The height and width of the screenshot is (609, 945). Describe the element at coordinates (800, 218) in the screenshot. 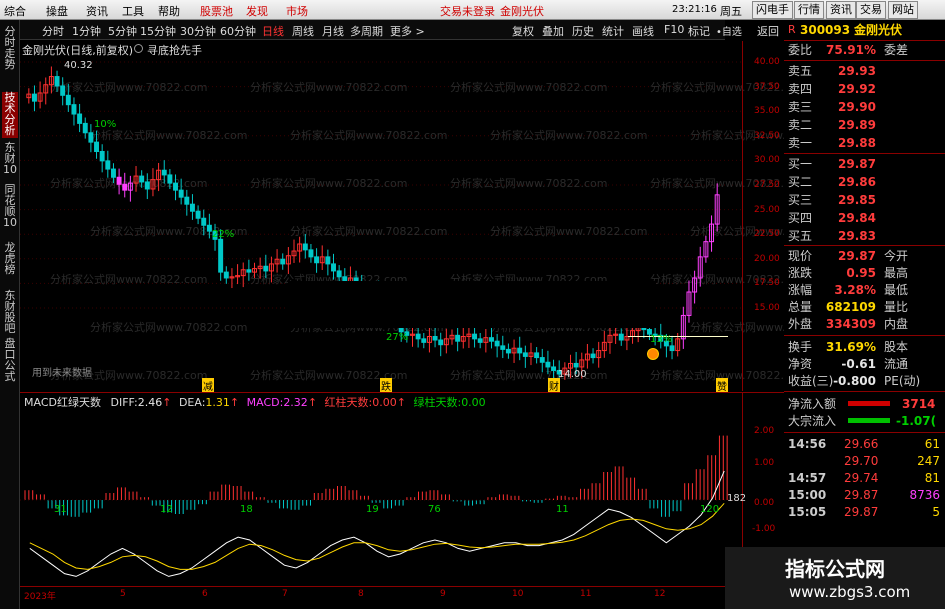

I see `bid-label: 买四` at that location.